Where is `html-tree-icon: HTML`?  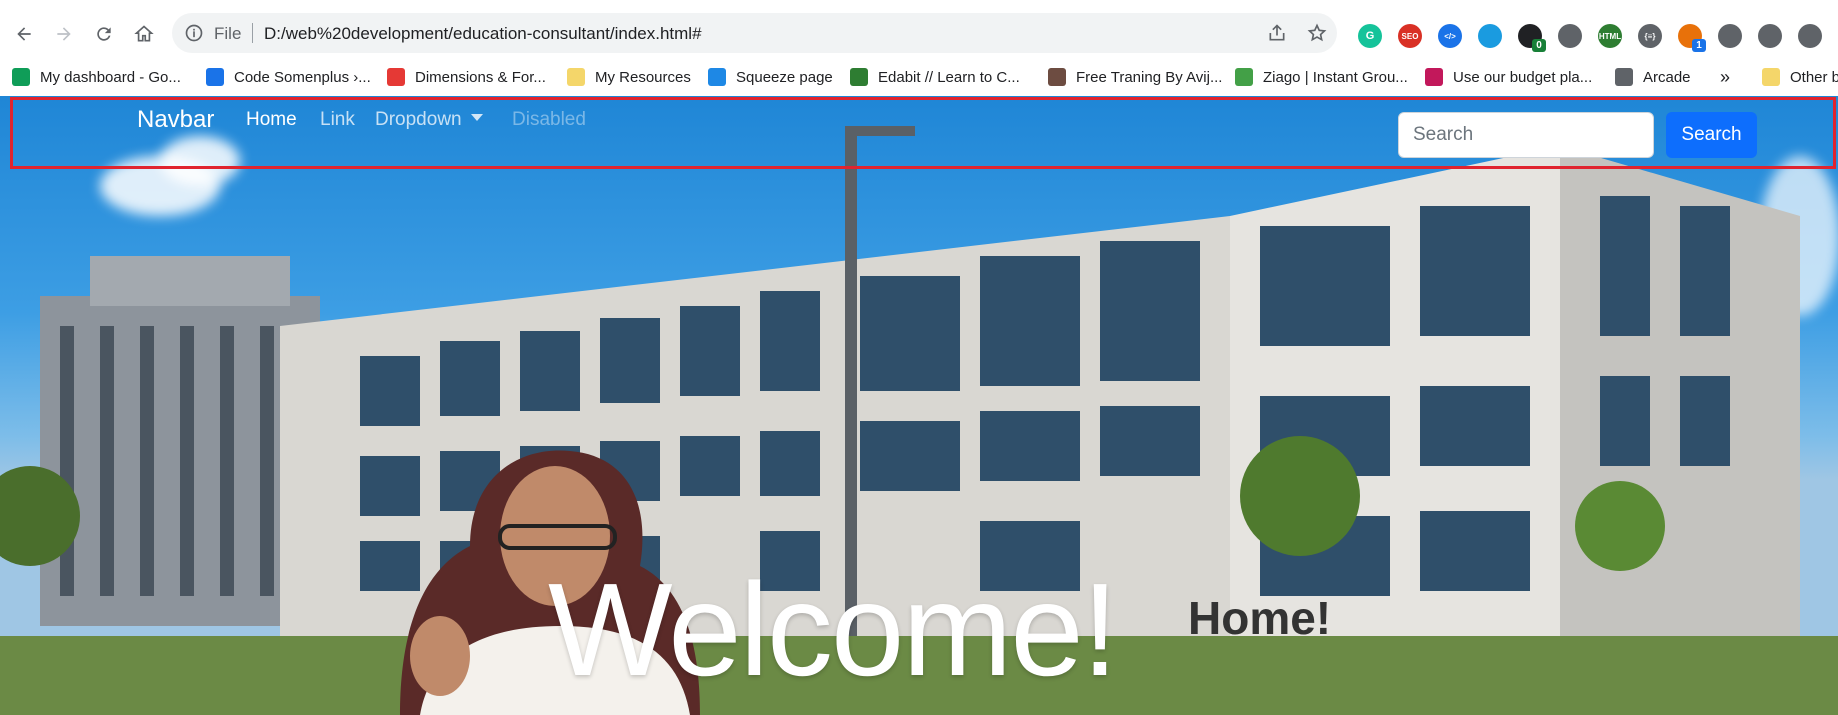 html-tree-icon: HTML is located at coordinates (1610, 36).